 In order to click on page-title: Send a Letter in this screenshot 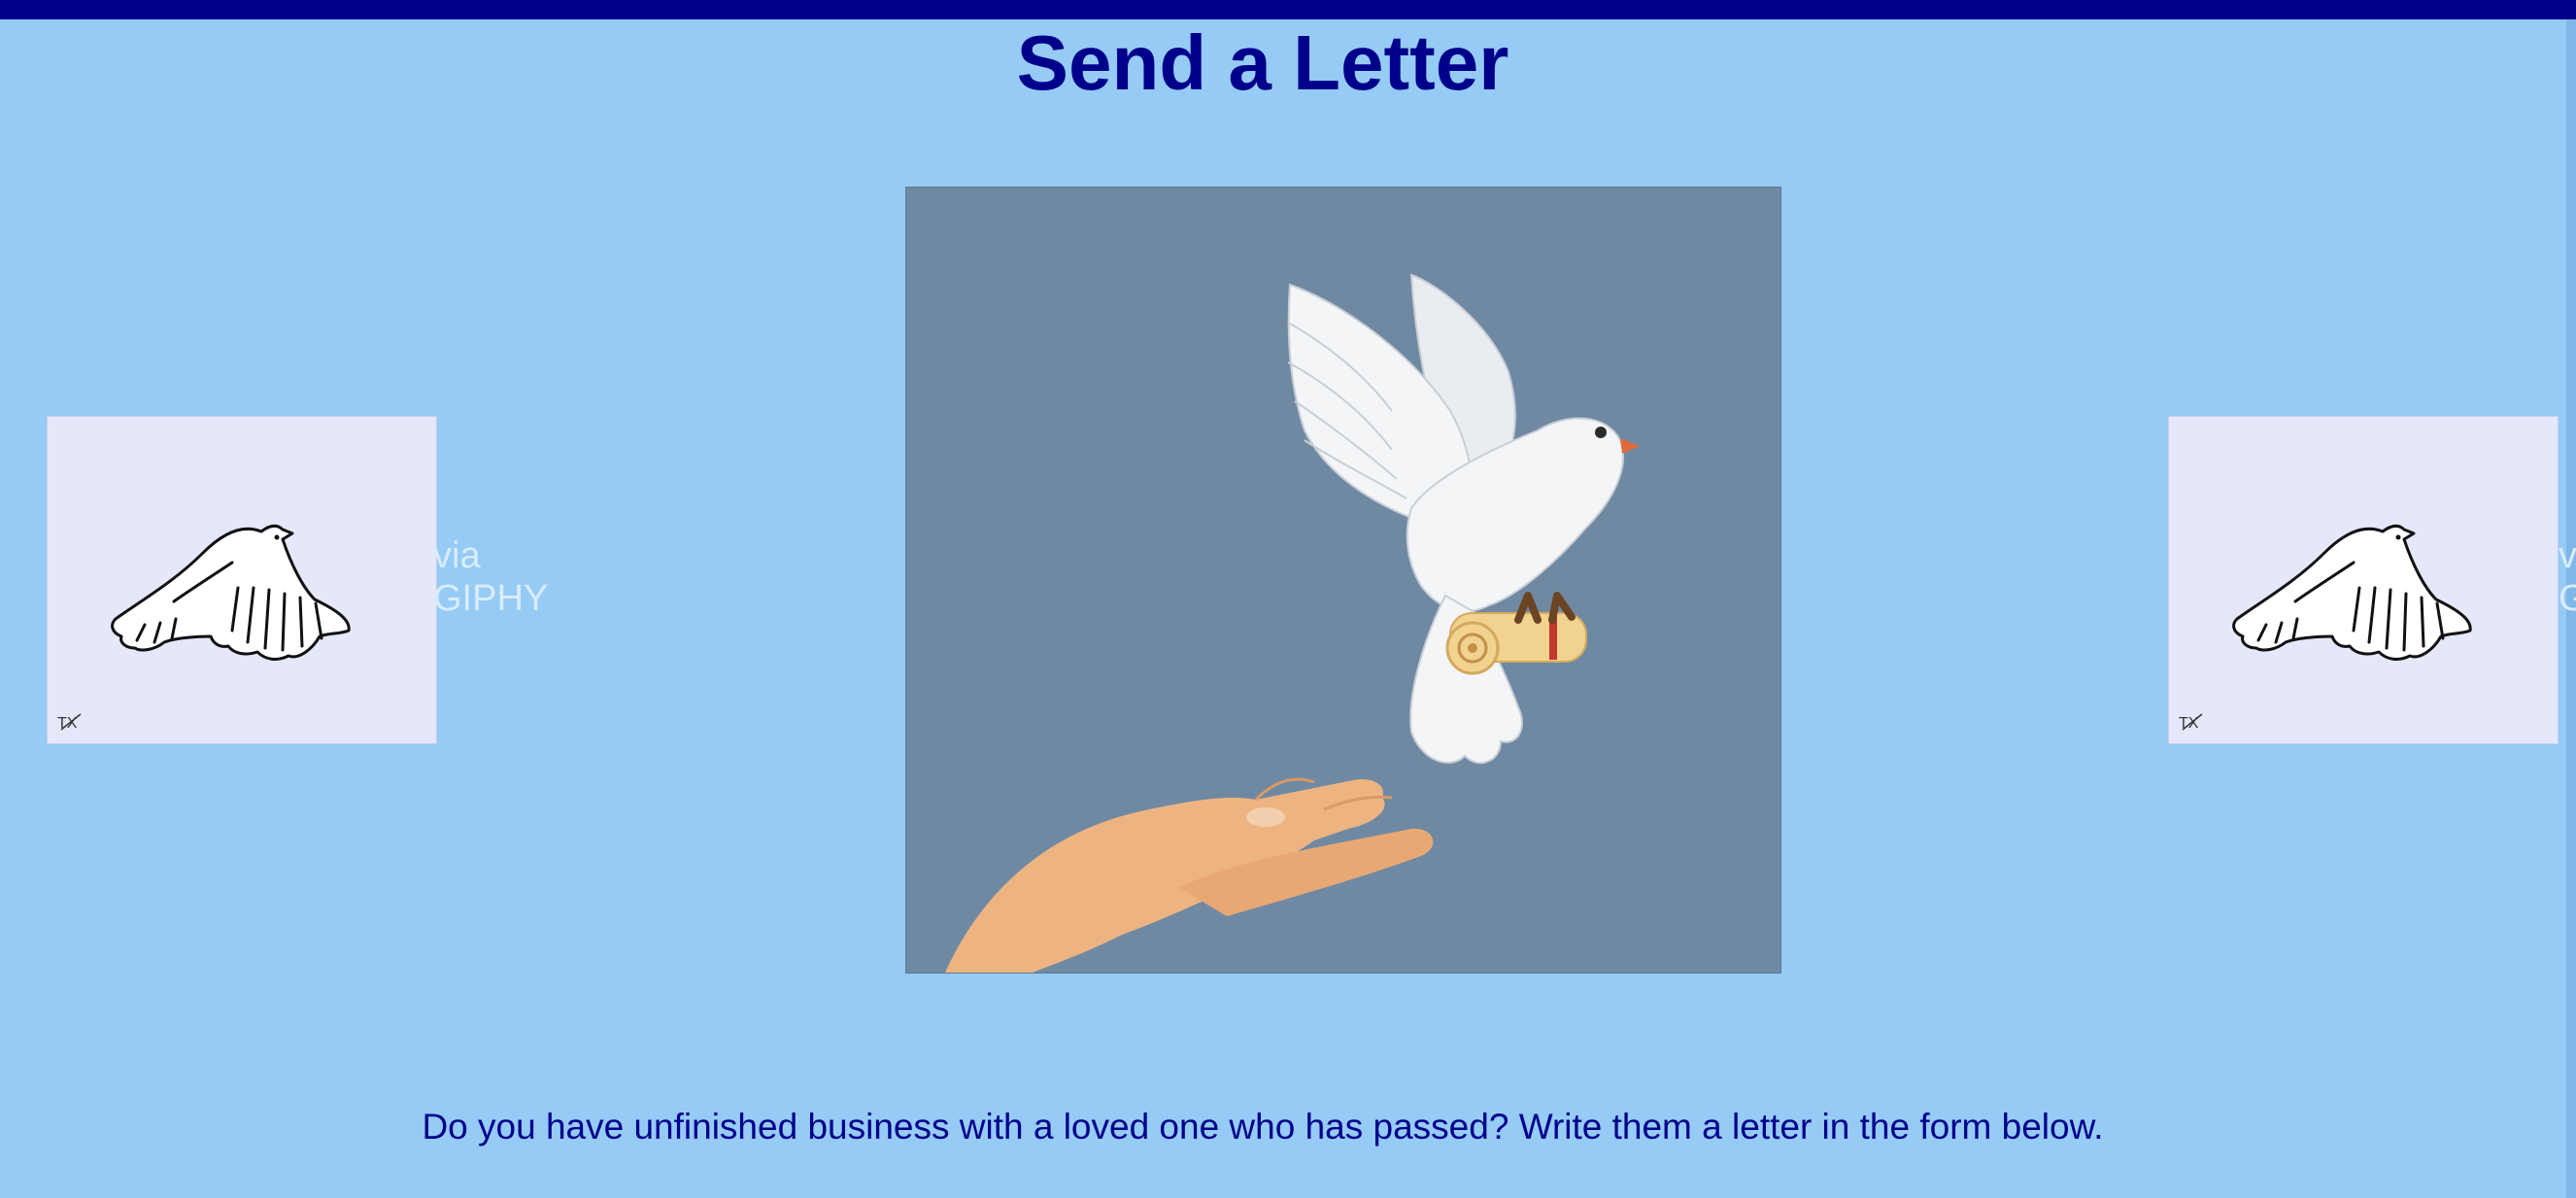, I will do `click(1262, 62)`.